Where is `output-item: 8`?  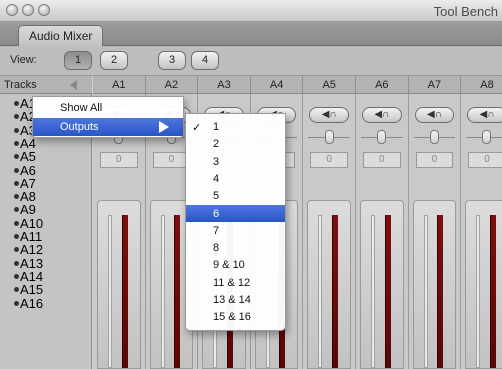
output-item: 8 is located at coordinates (235, 247).